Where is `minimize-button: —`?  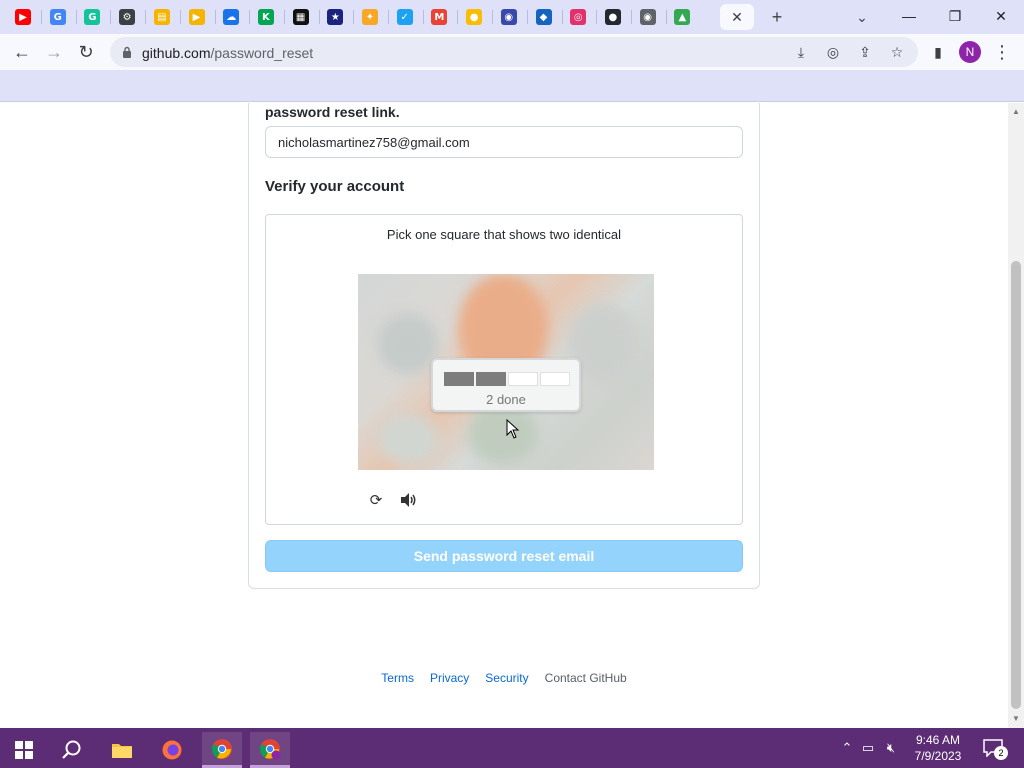 minimize-button: — is located at coordinates (909, 16).